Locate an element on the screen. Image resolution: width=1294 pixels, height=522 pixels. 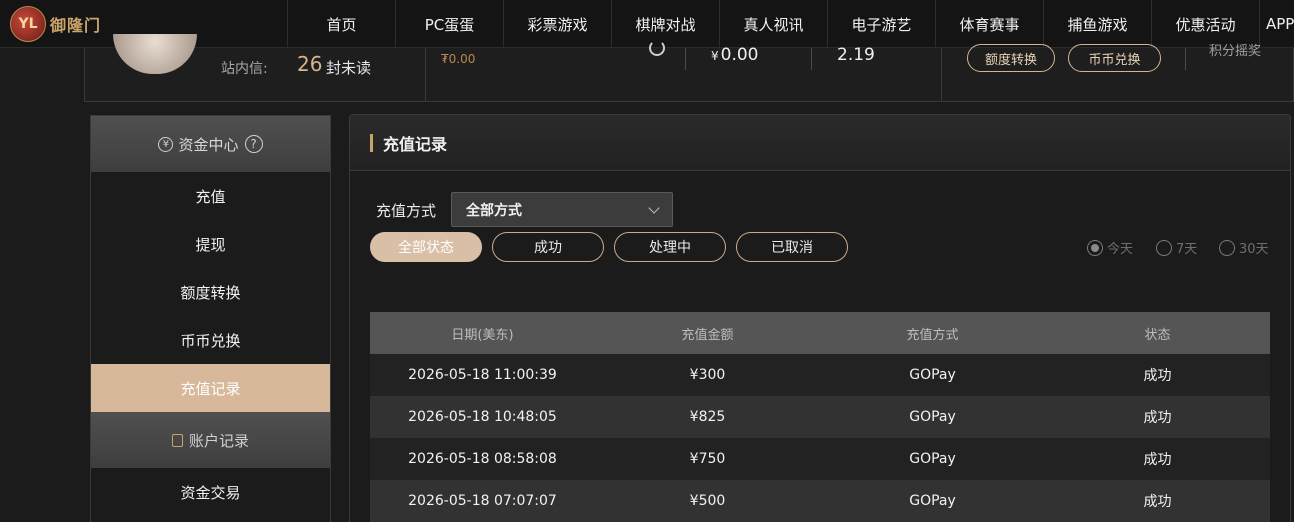
nav-card-games: 棋牌对战 is located at coordinates (665, 24).